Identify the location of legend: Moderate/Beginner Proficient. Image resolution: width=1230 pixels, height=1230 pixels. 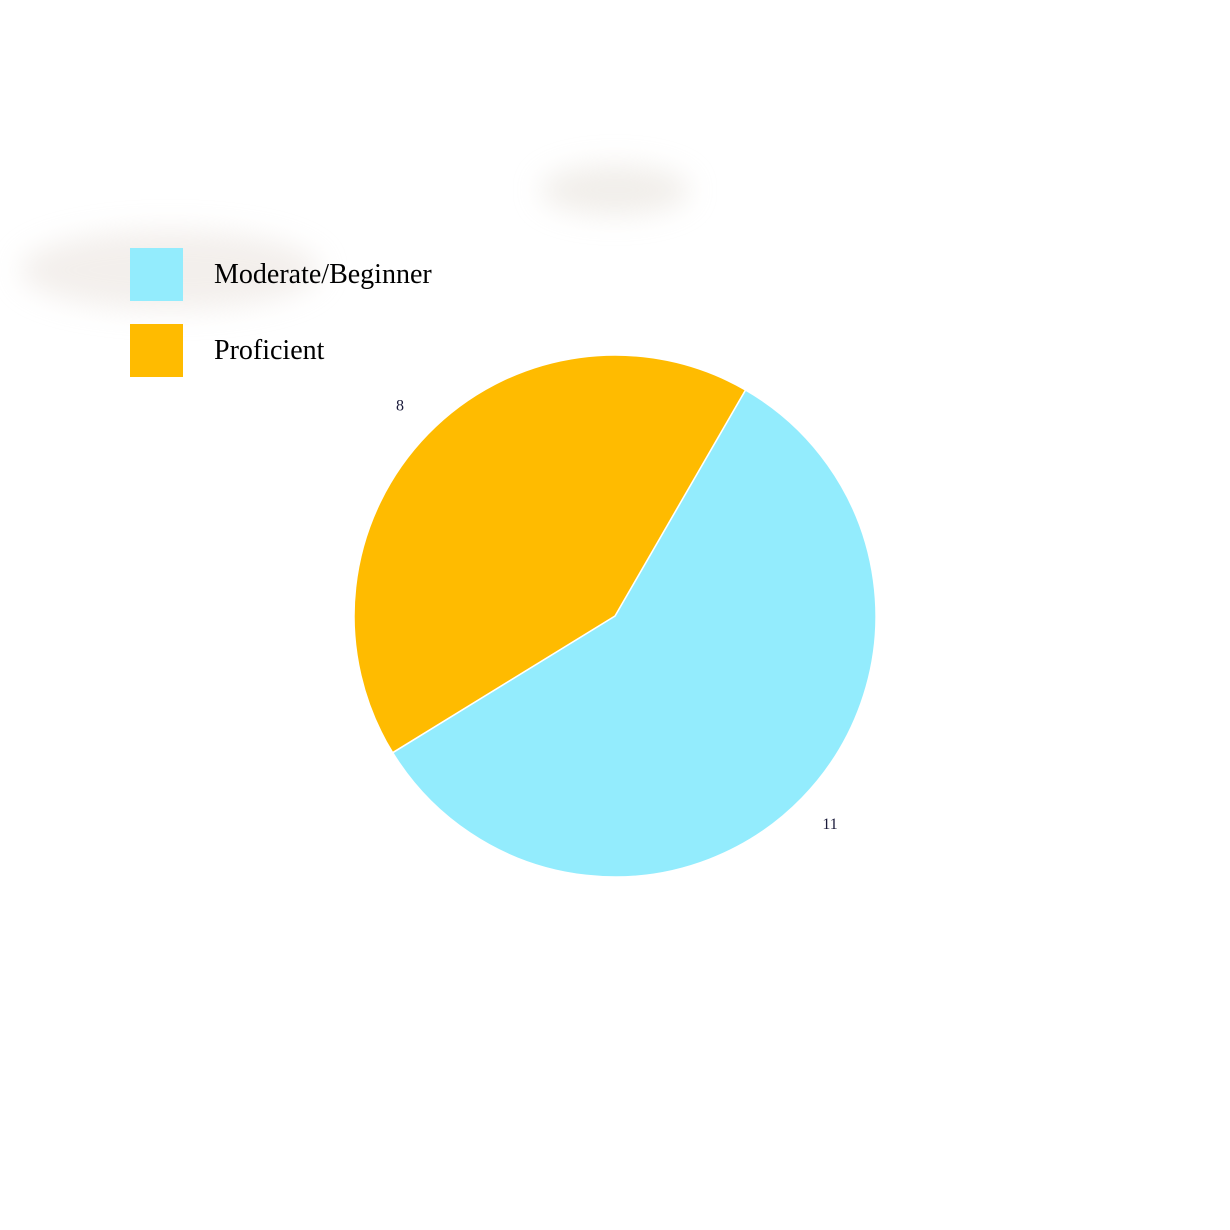
(281, 324).